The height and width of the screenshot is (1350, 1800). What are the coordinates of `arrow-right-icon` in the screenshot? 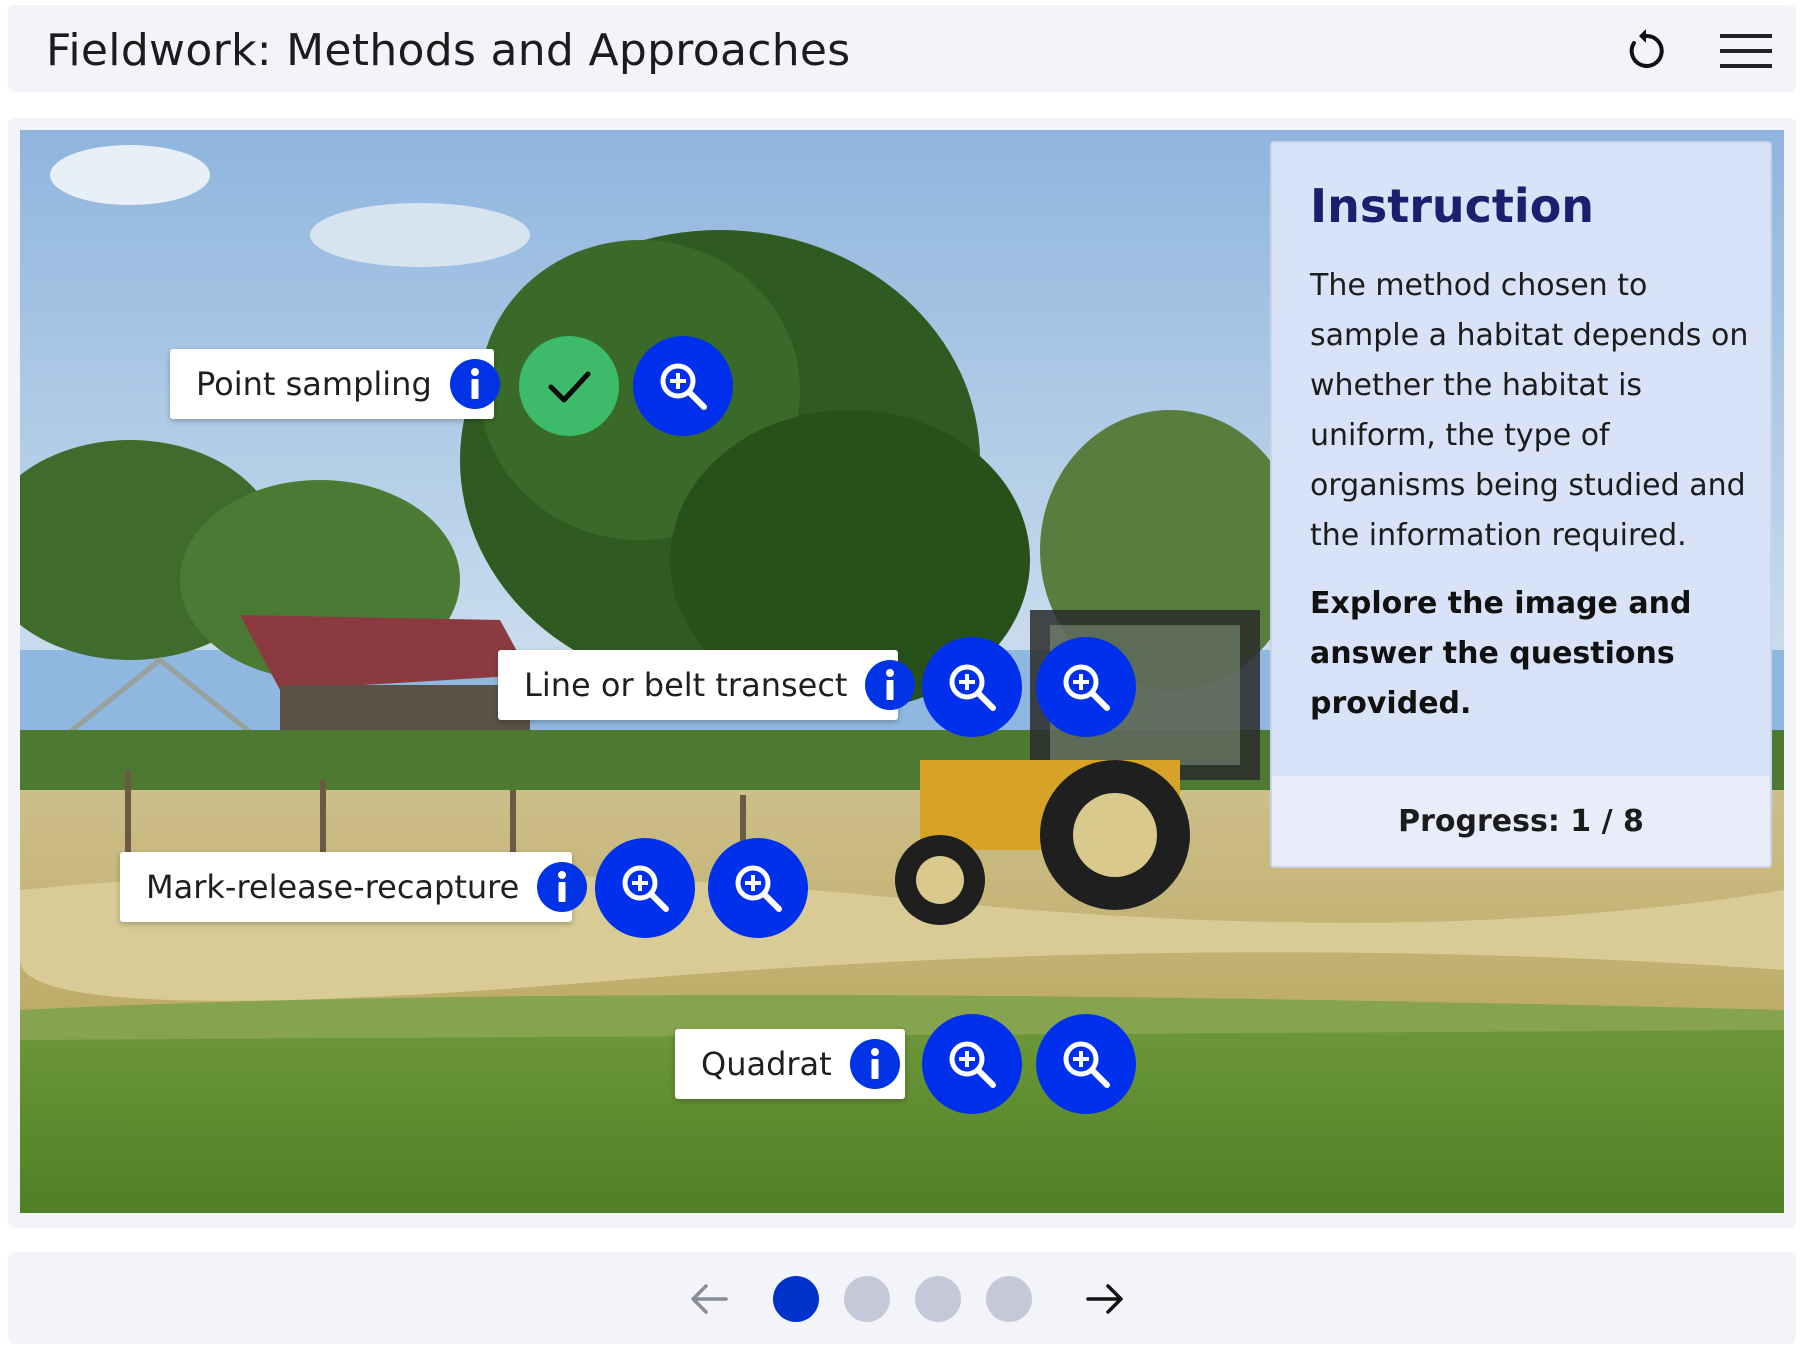 It's located at (1104, 1299).